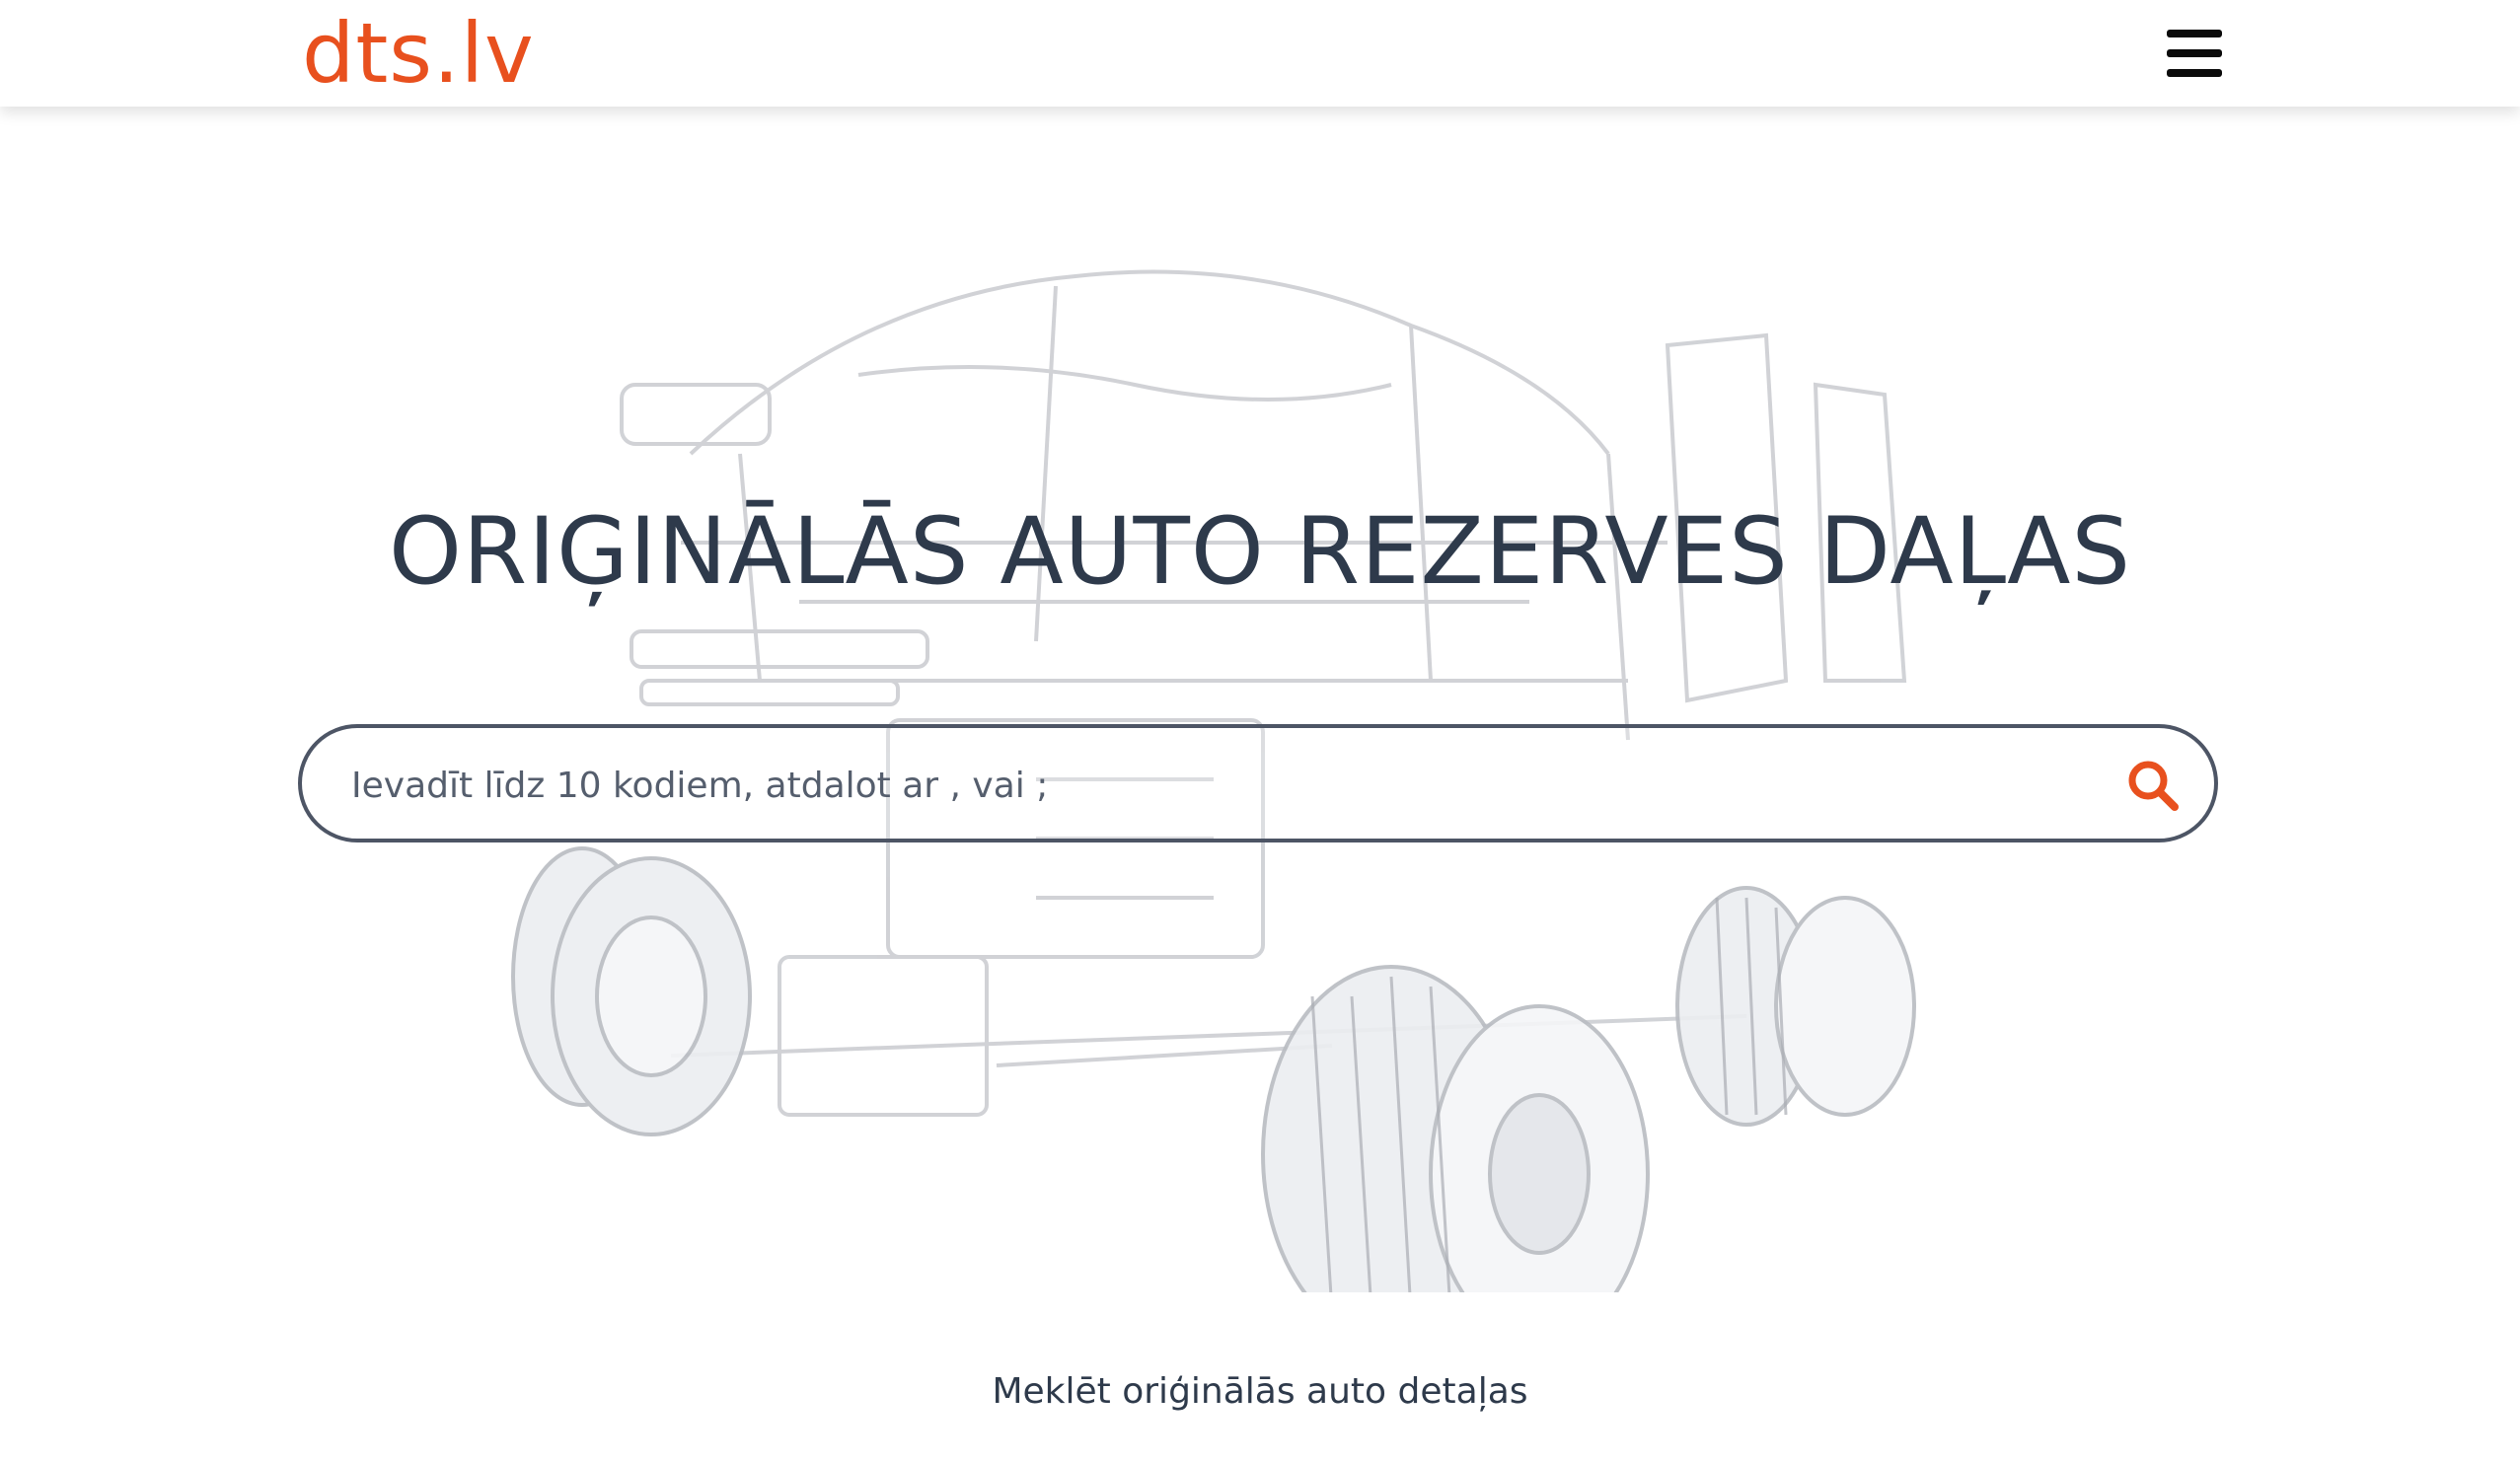 The width and height of the screenshot is (2520, 1464). Describe the element at coordinates (1260, 53) in the screenshot. I see `site-header: dts.lv` at that location.